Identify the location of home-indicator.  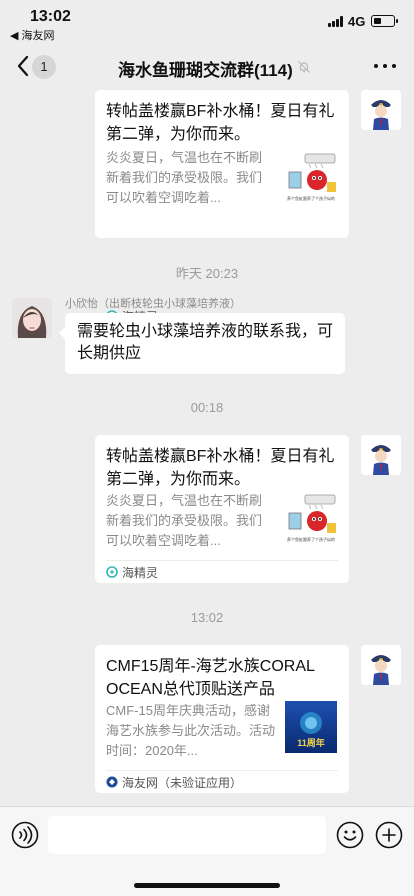
(207, 885).